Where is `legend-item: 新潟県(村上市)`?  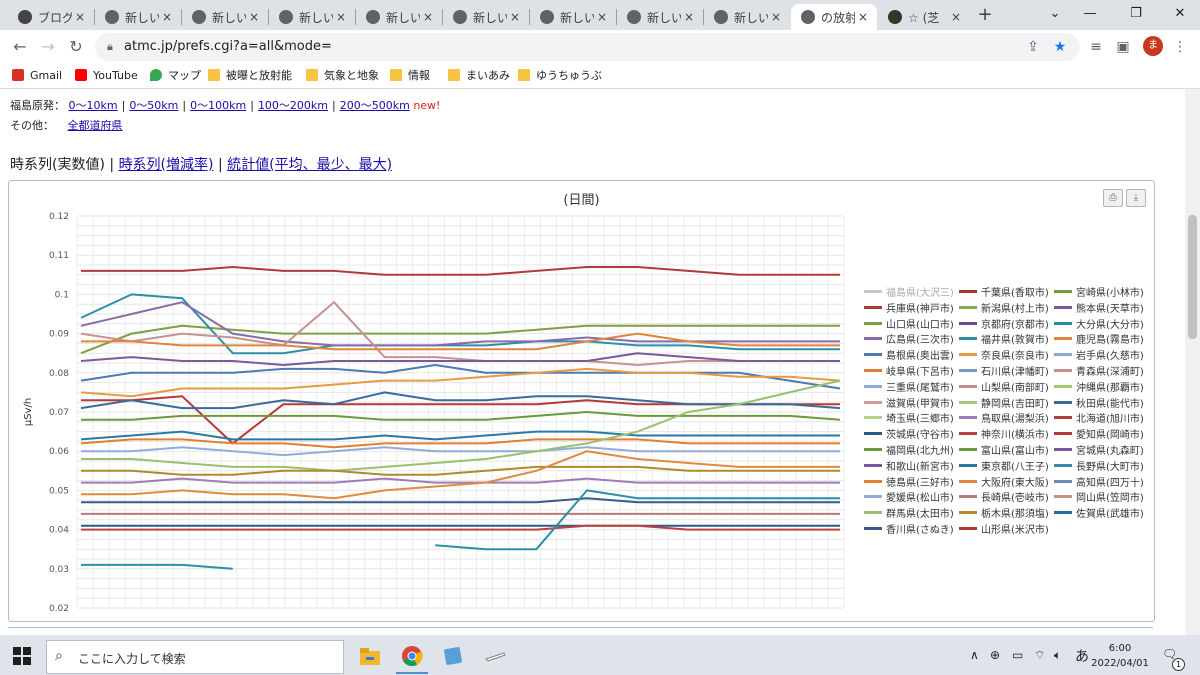 legend-item: 新潟県(村上市) is located at coordinates (1004, 307).